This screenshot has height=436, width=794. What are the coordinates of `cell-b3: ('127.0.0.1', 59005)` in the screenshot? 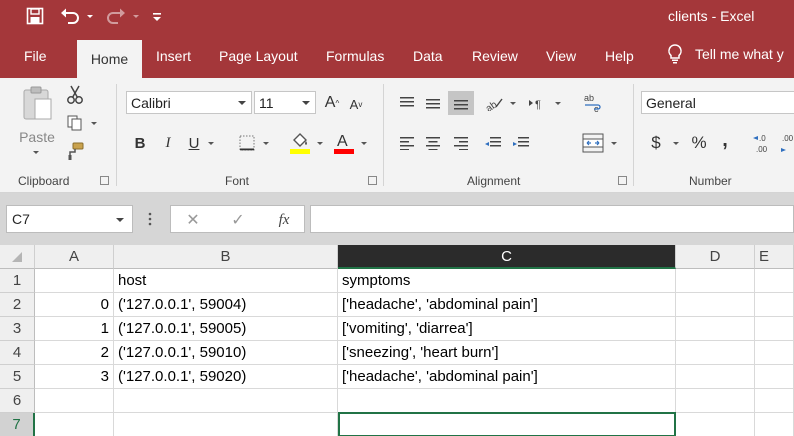 It's located at (226, 329).